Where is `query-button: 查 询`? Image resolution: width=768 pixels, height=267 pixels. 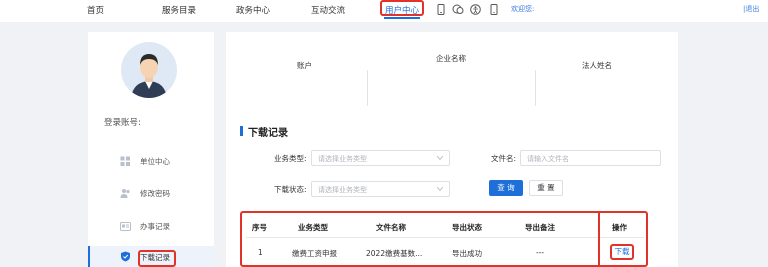 query-button: 查 询 is located at coordinates (506, 188).